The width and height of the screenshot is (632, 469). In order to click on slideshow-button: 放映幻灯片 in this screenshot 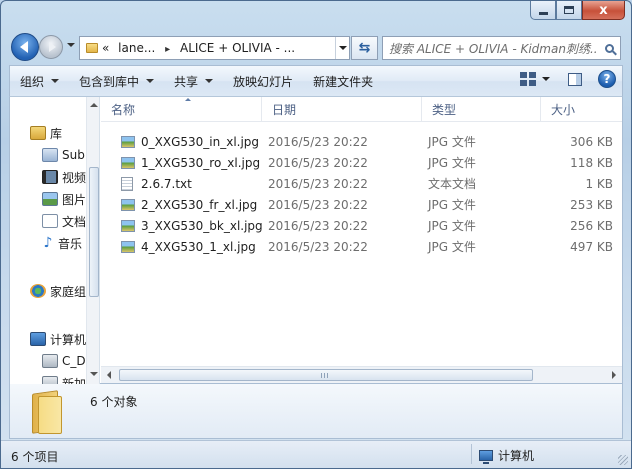, I will do `click(263, 81)`.